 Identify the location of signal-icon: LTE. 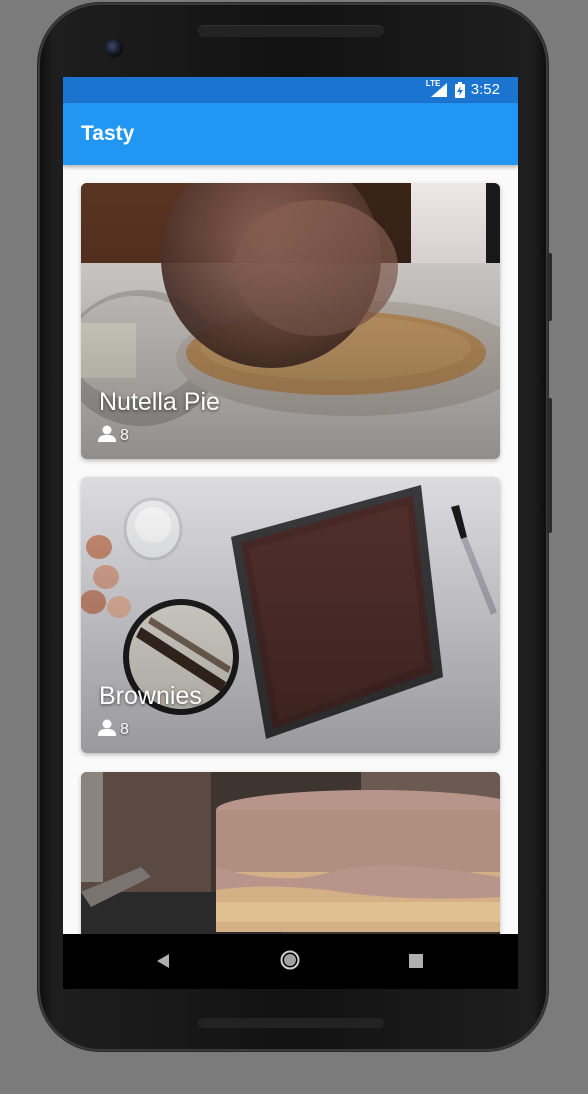
(437, 88).